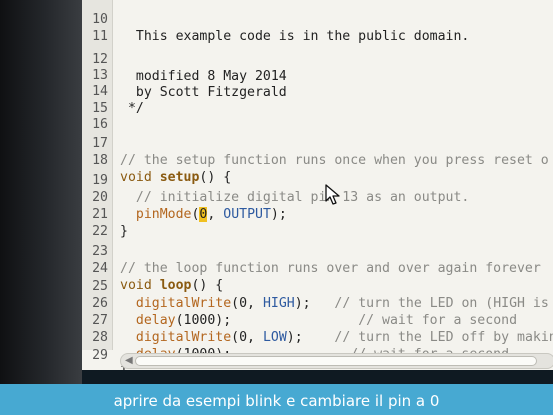  What do you see at coordinates (317, 377) in the screenshot?
I see `screen-bottom-edge` at bounding box center [317, 377].